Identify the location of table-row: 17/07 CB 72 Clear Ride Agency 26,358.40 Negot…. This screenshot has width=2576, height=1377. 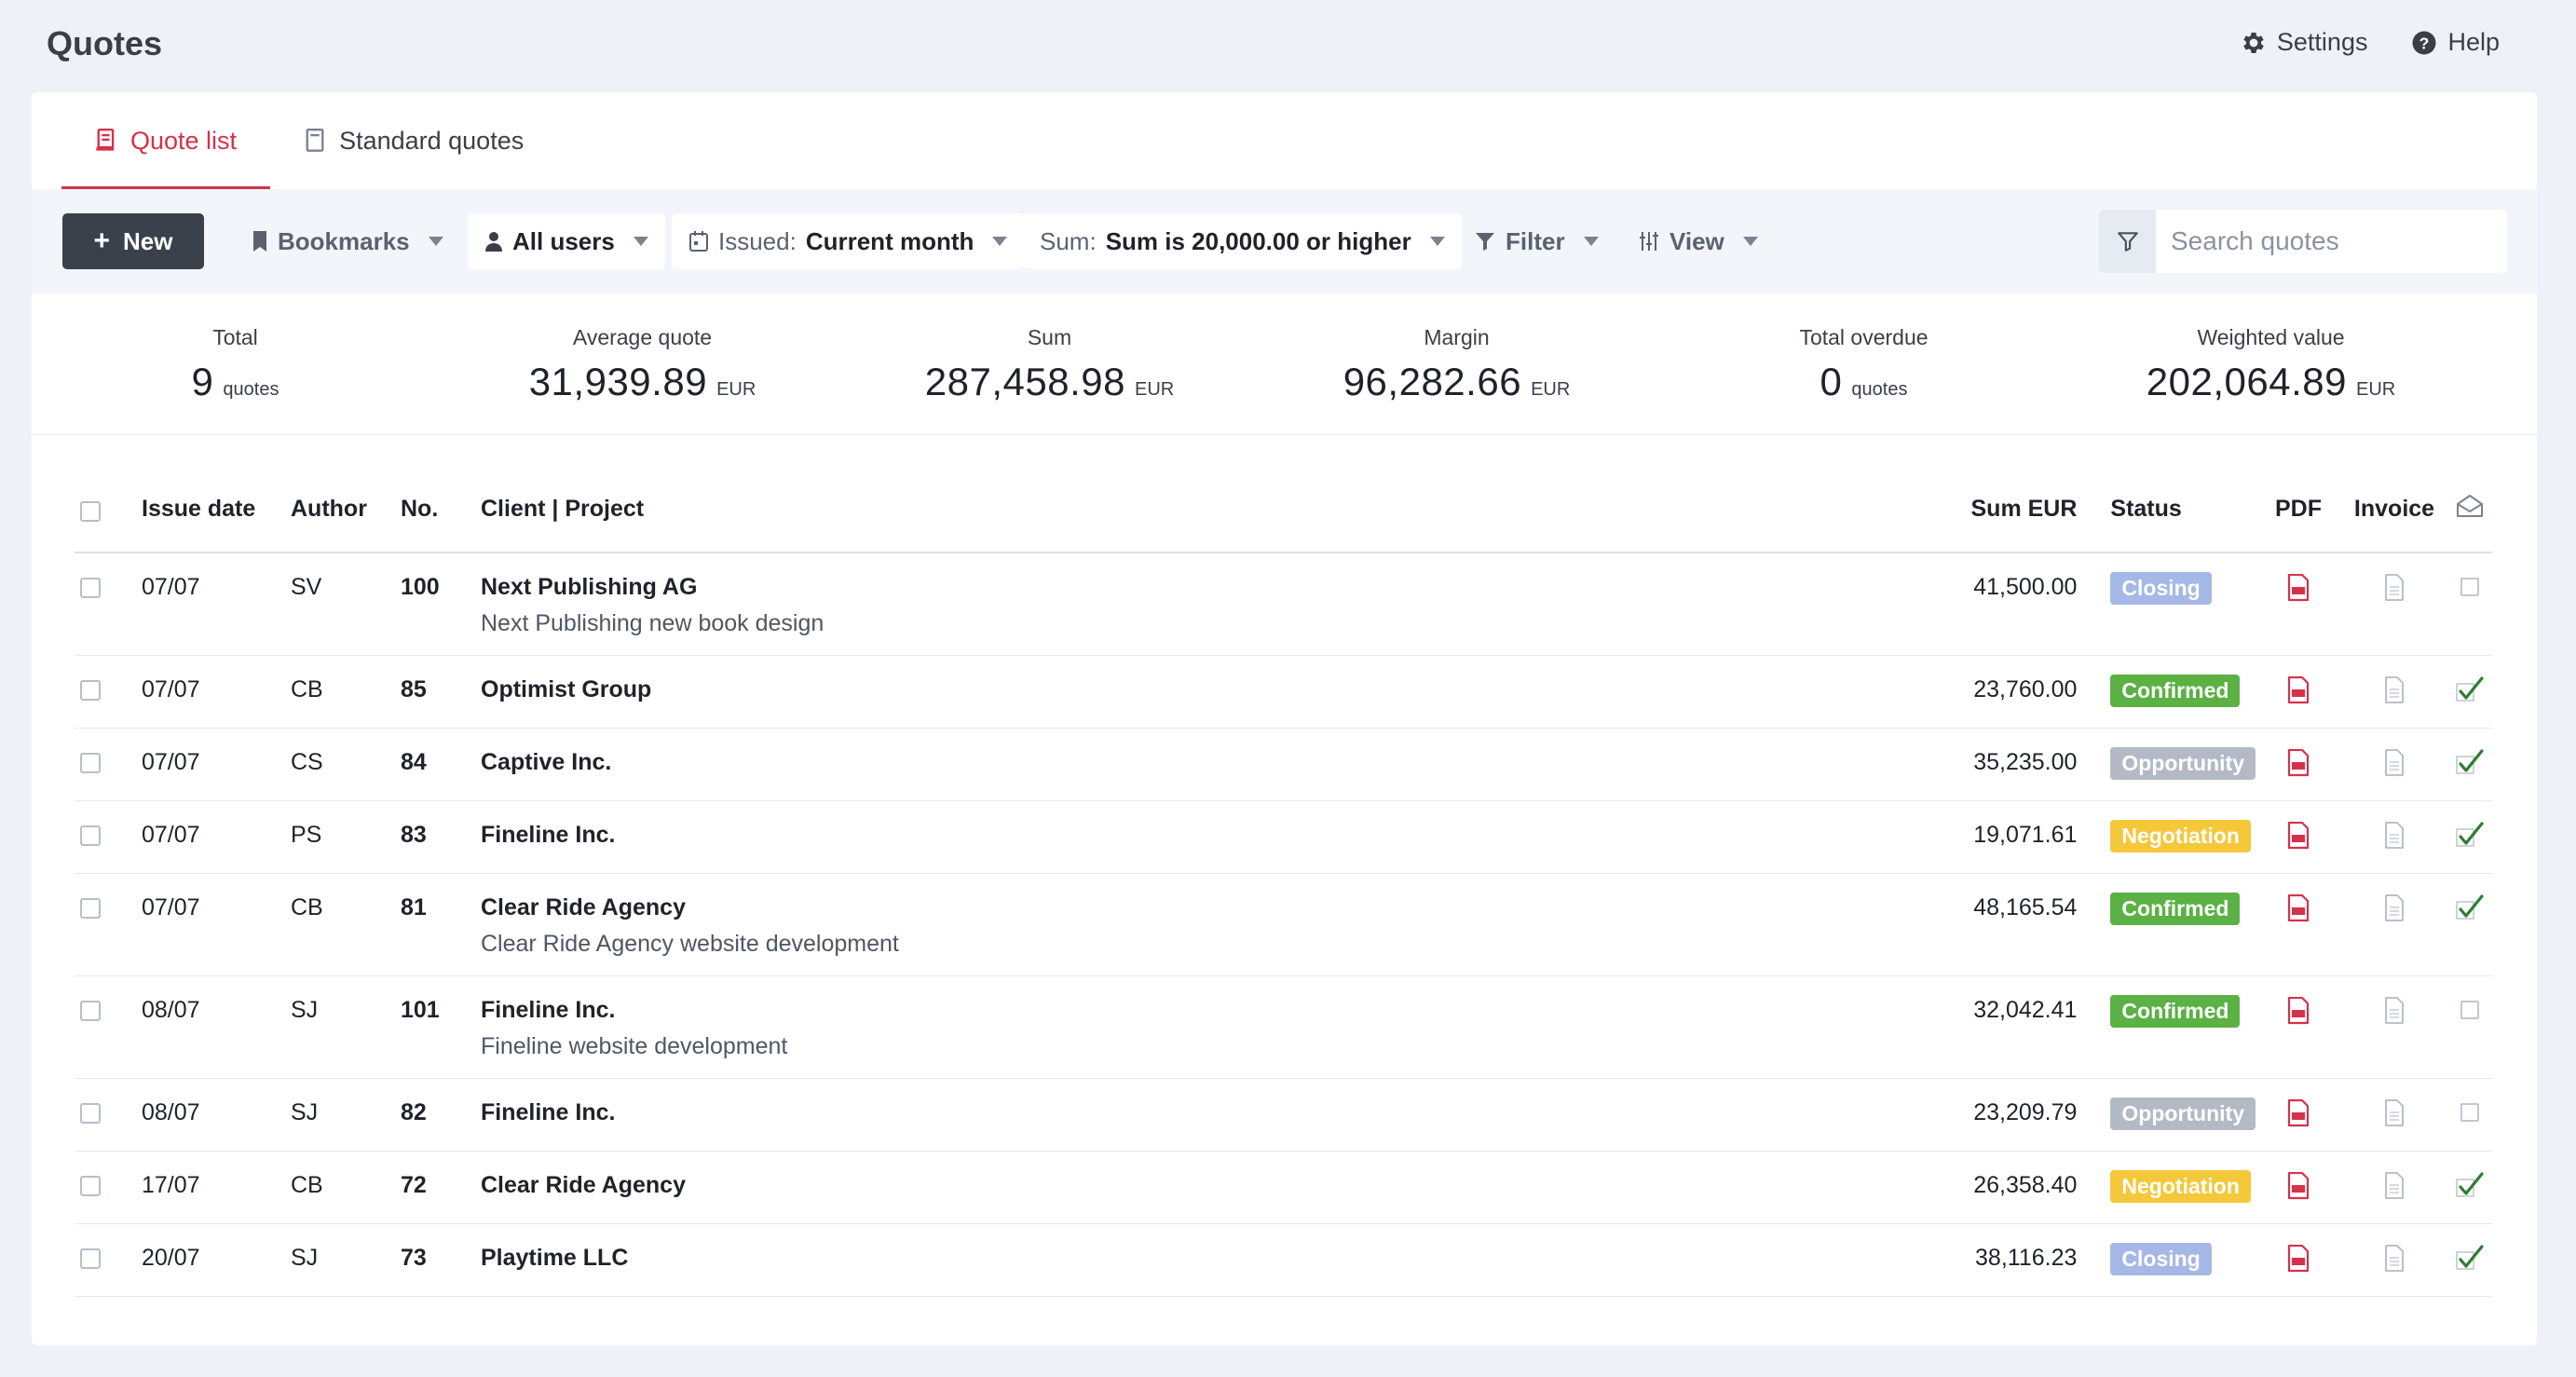
(1283, 1187).